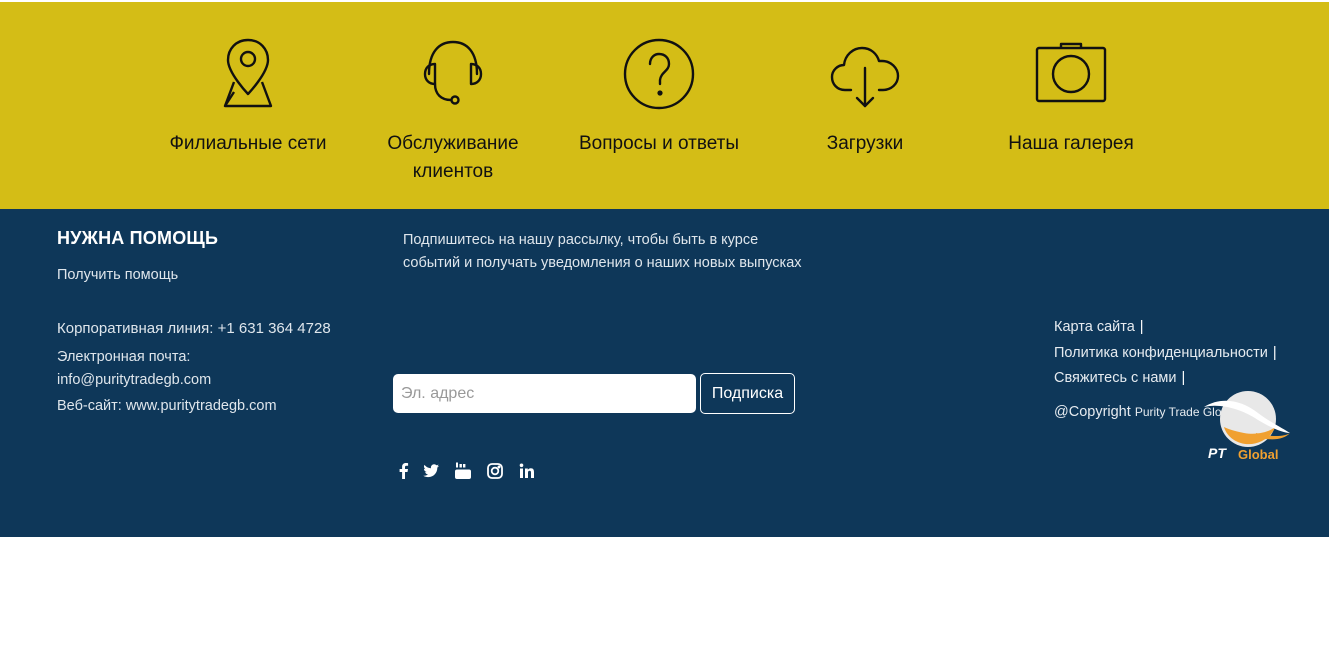 The image size is (1329, 646). I want to click on feature-gallery: Наша галерея, so click(1071, 97).